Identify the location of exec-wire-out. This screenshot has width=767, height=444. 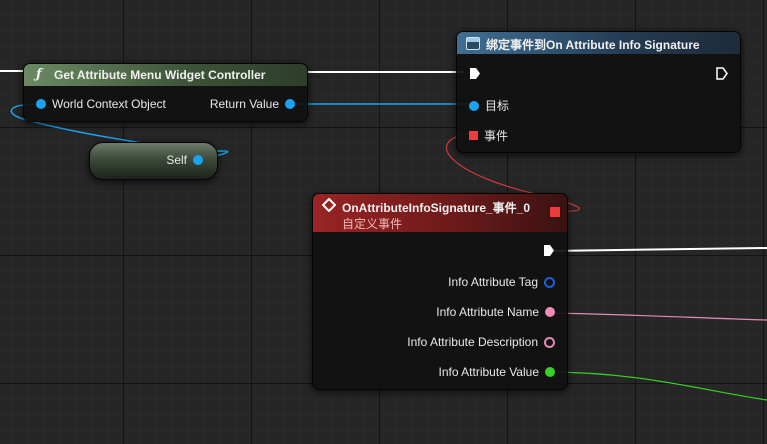
(657, 249).